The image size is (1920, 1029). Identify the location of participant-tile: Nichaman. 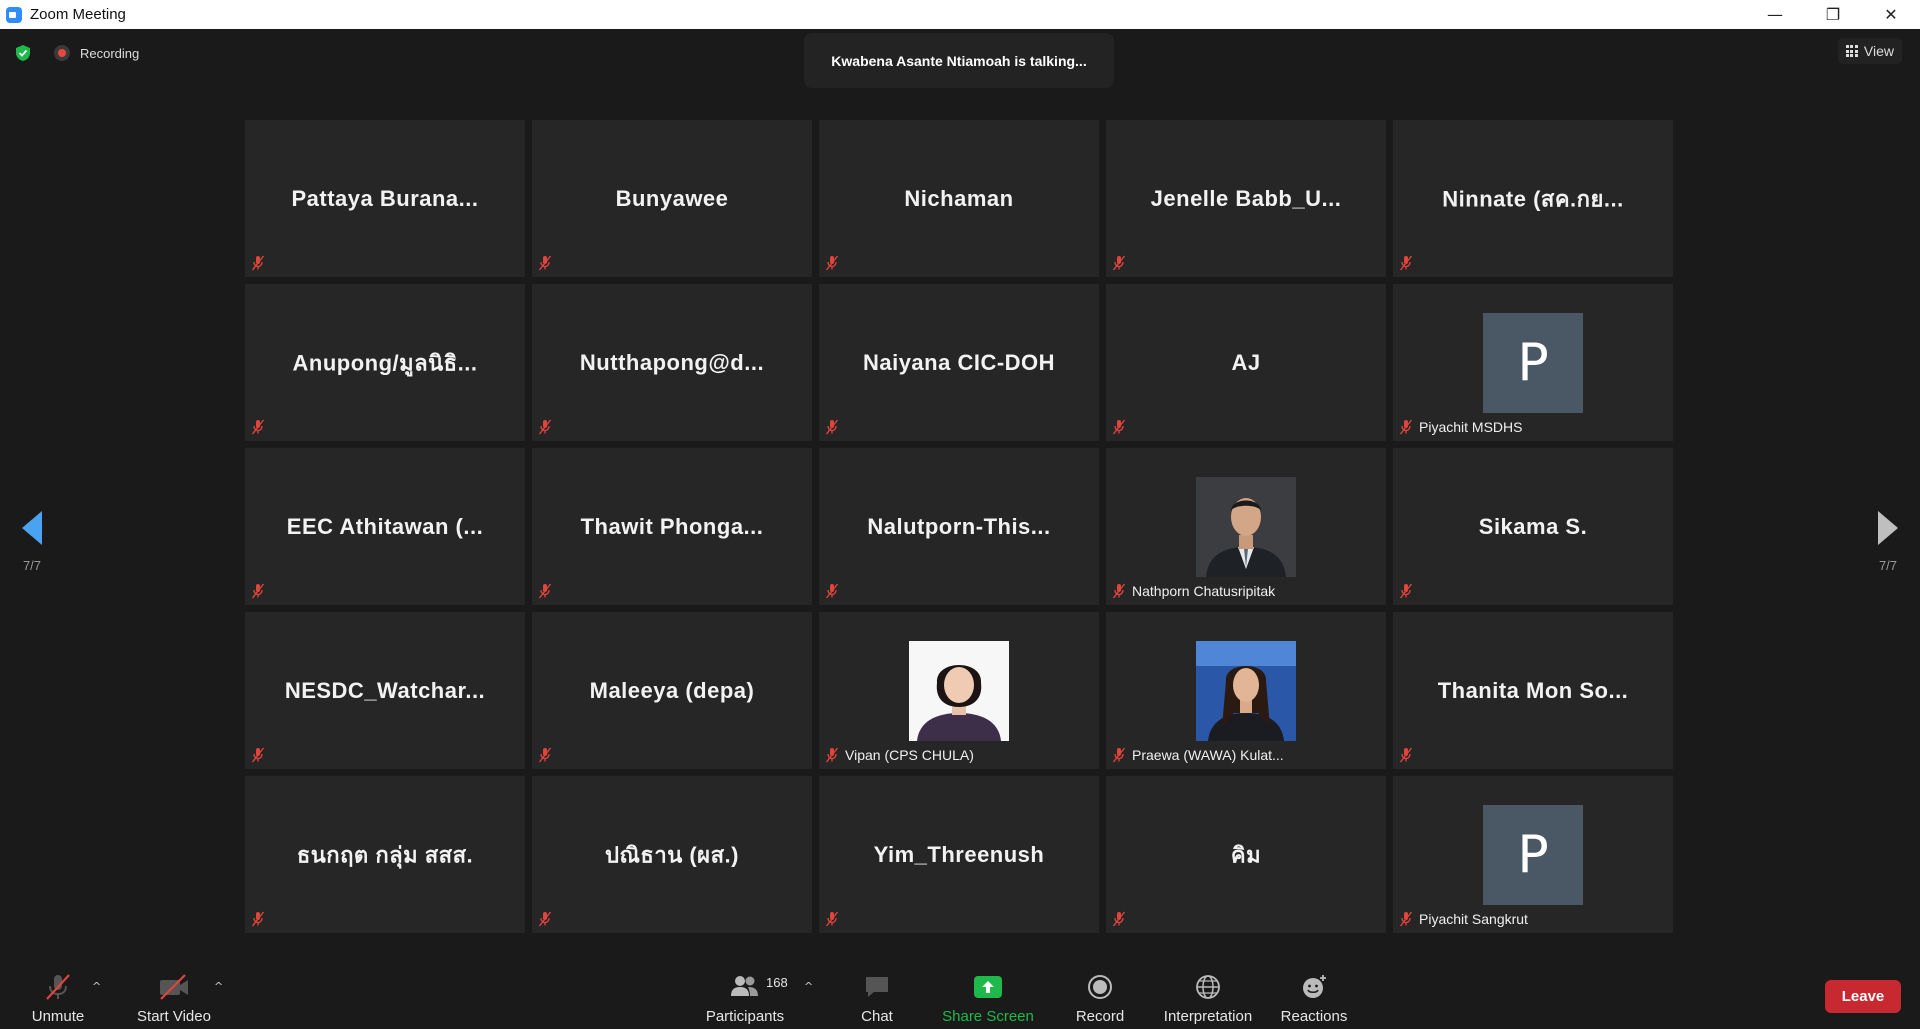
(959, 198).